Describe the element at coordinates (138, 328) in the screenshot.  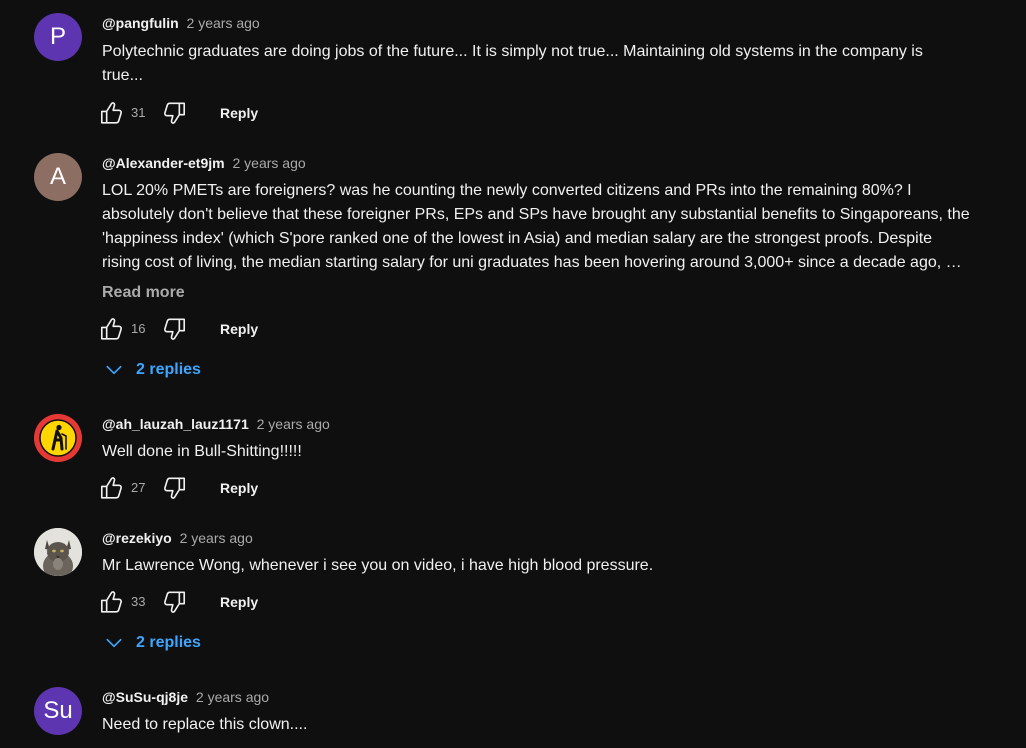
I see `like-count: 16` at that location.